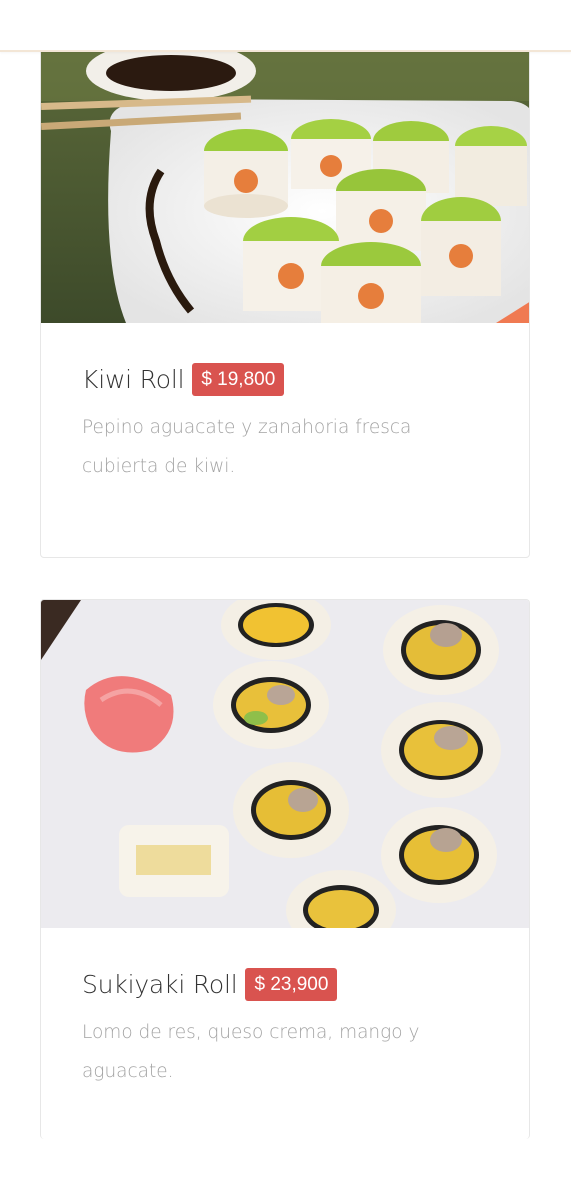 The width and height of the screenshot is (571, 1180). What do you see at coordinates (285, 26) in the screenshot?
I see `top-header-bar` at bounding box center [285, 26].